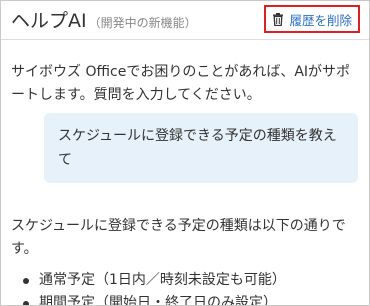  I want to click on clear-history-label: 履歴を削除, so click(320, 20).